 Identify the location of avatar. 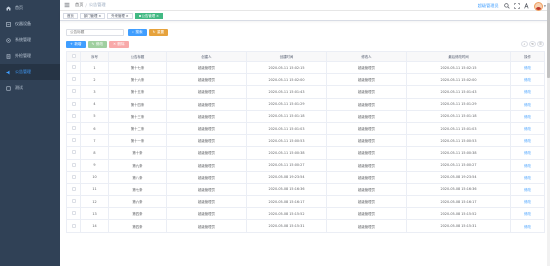
(538, 6).